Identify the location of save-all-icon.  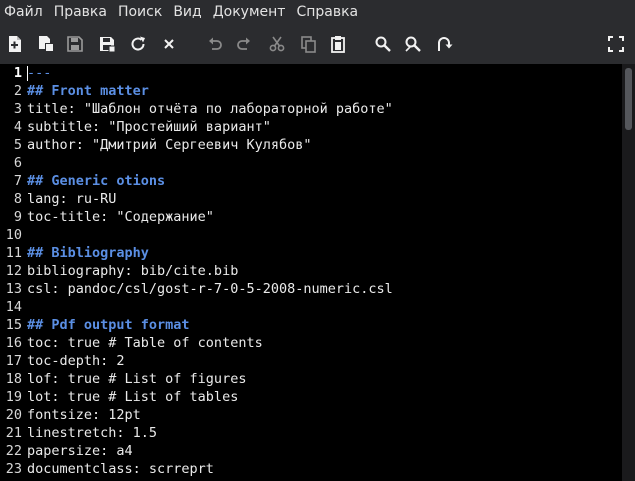
(108, 45).